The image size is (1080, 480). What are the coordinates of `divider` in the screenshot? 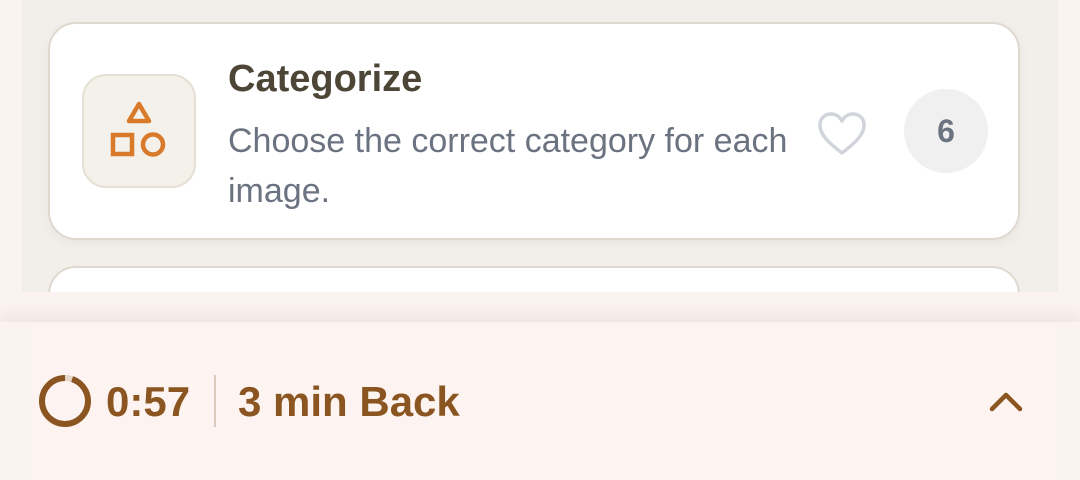 It's located at (215, 401).